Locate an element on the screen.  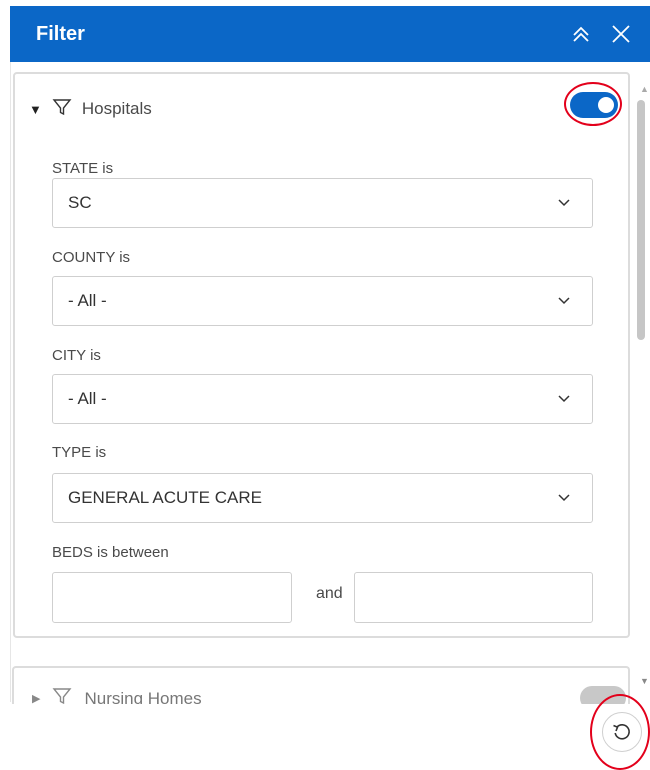
filter-header: Filter is located at coordinates (330, 34).